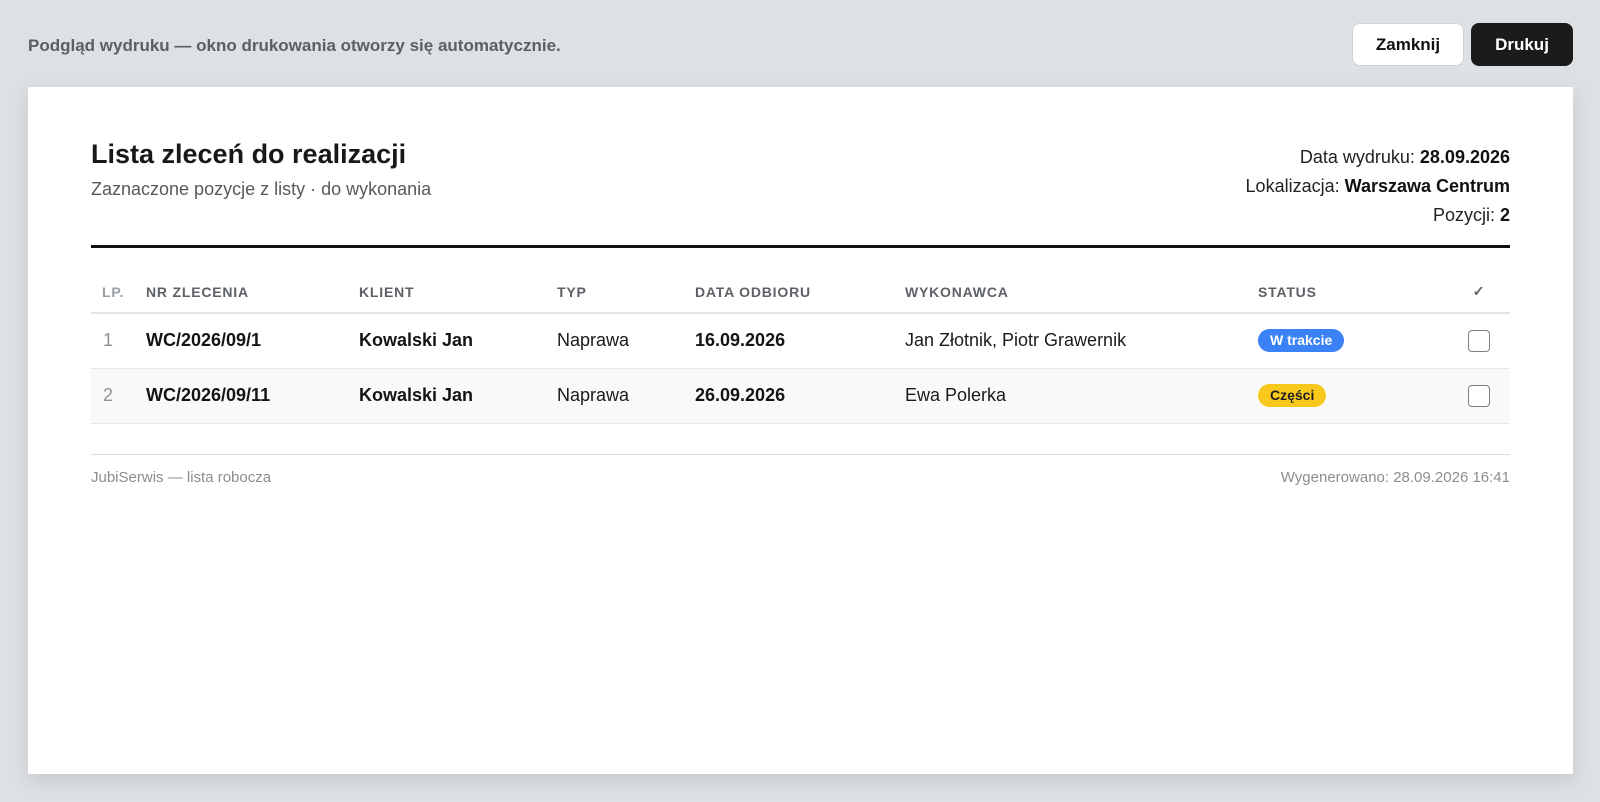  Describe the element at coordinates (118, 396) in the screenshot. I see `row-lp: 2` at that location.